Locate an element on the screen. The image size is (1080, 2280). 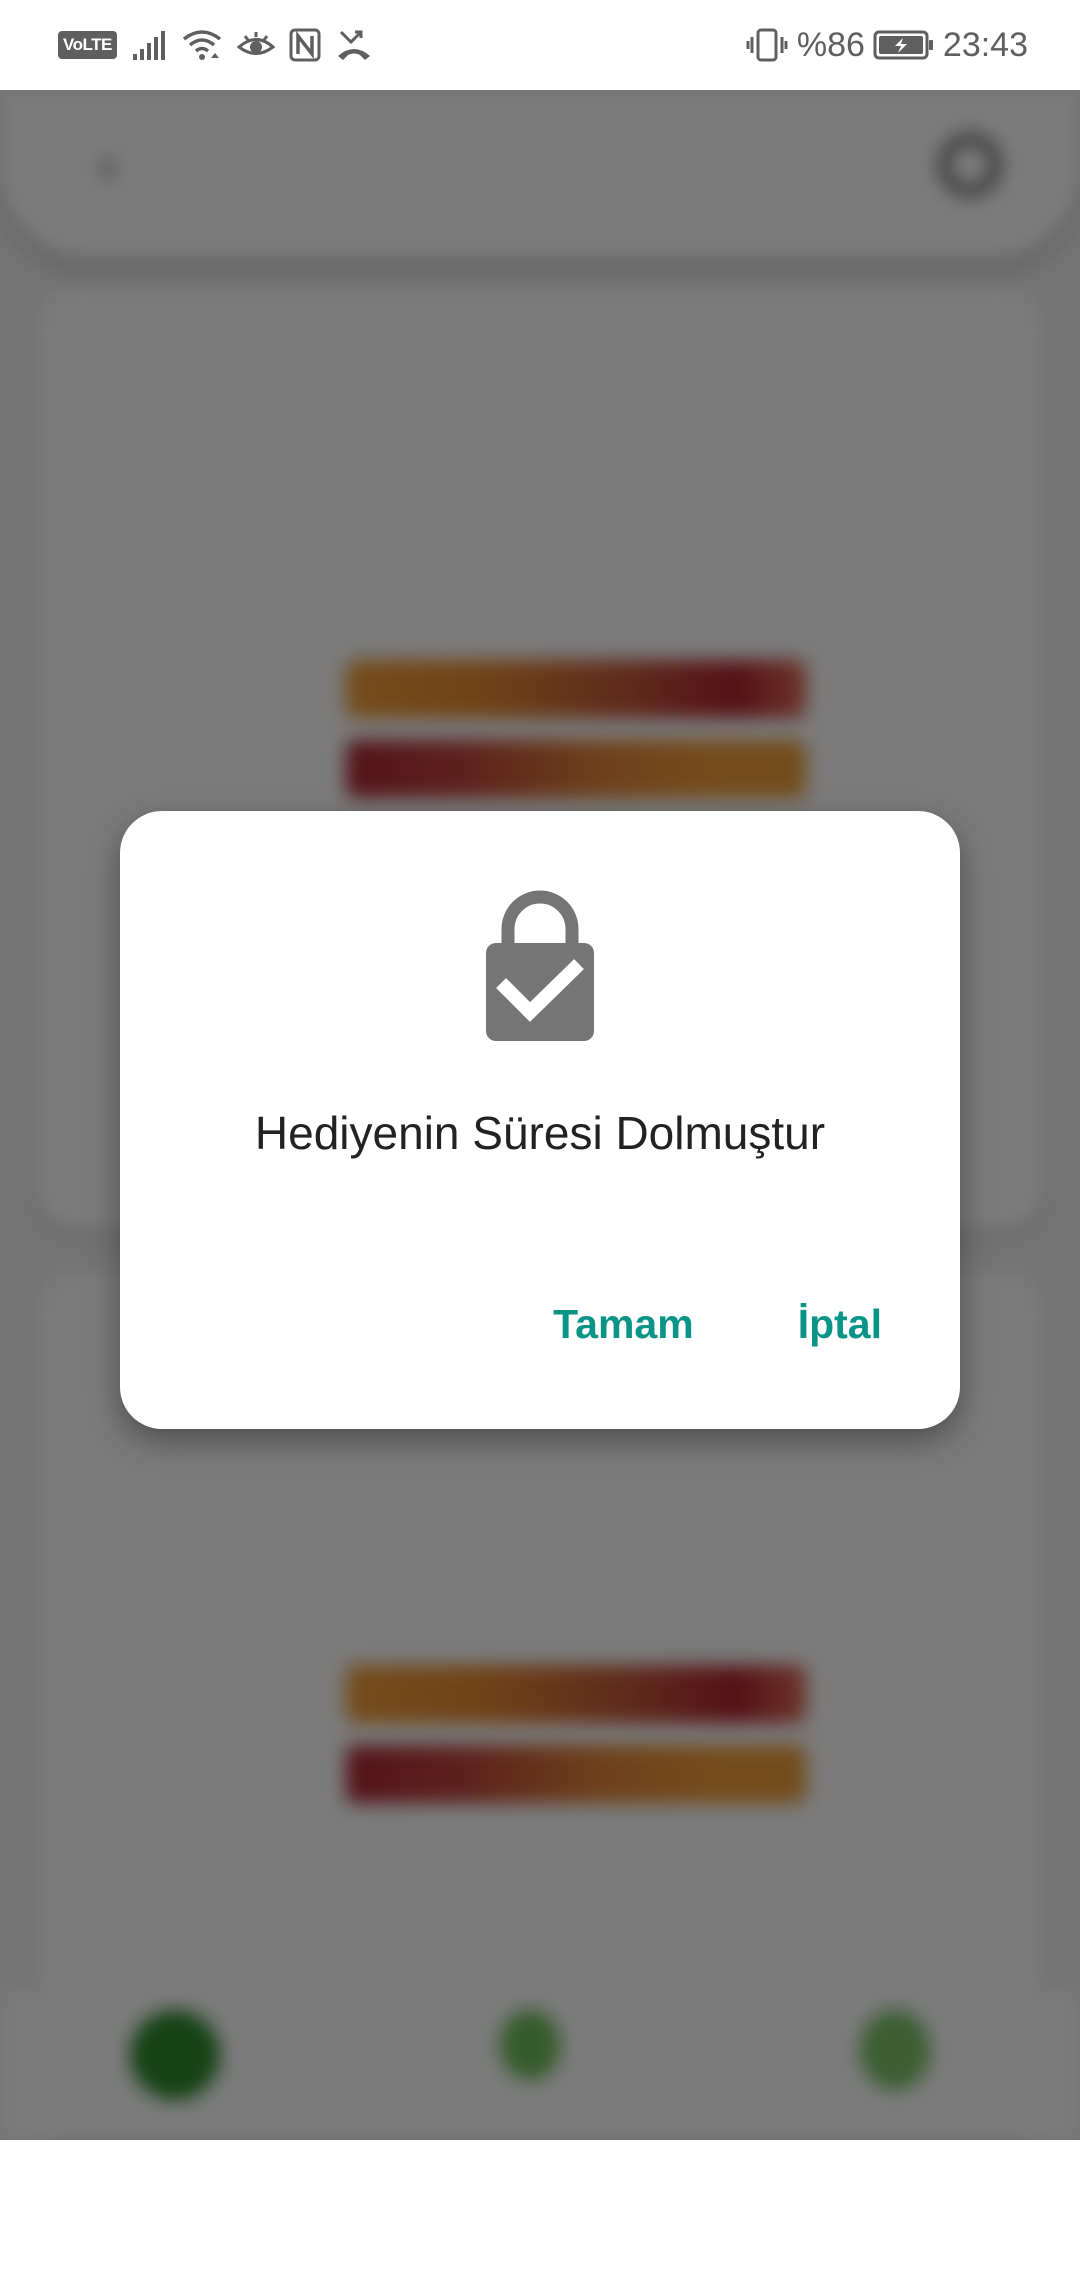
vibrate-icon is located at coordinates (767, 45).